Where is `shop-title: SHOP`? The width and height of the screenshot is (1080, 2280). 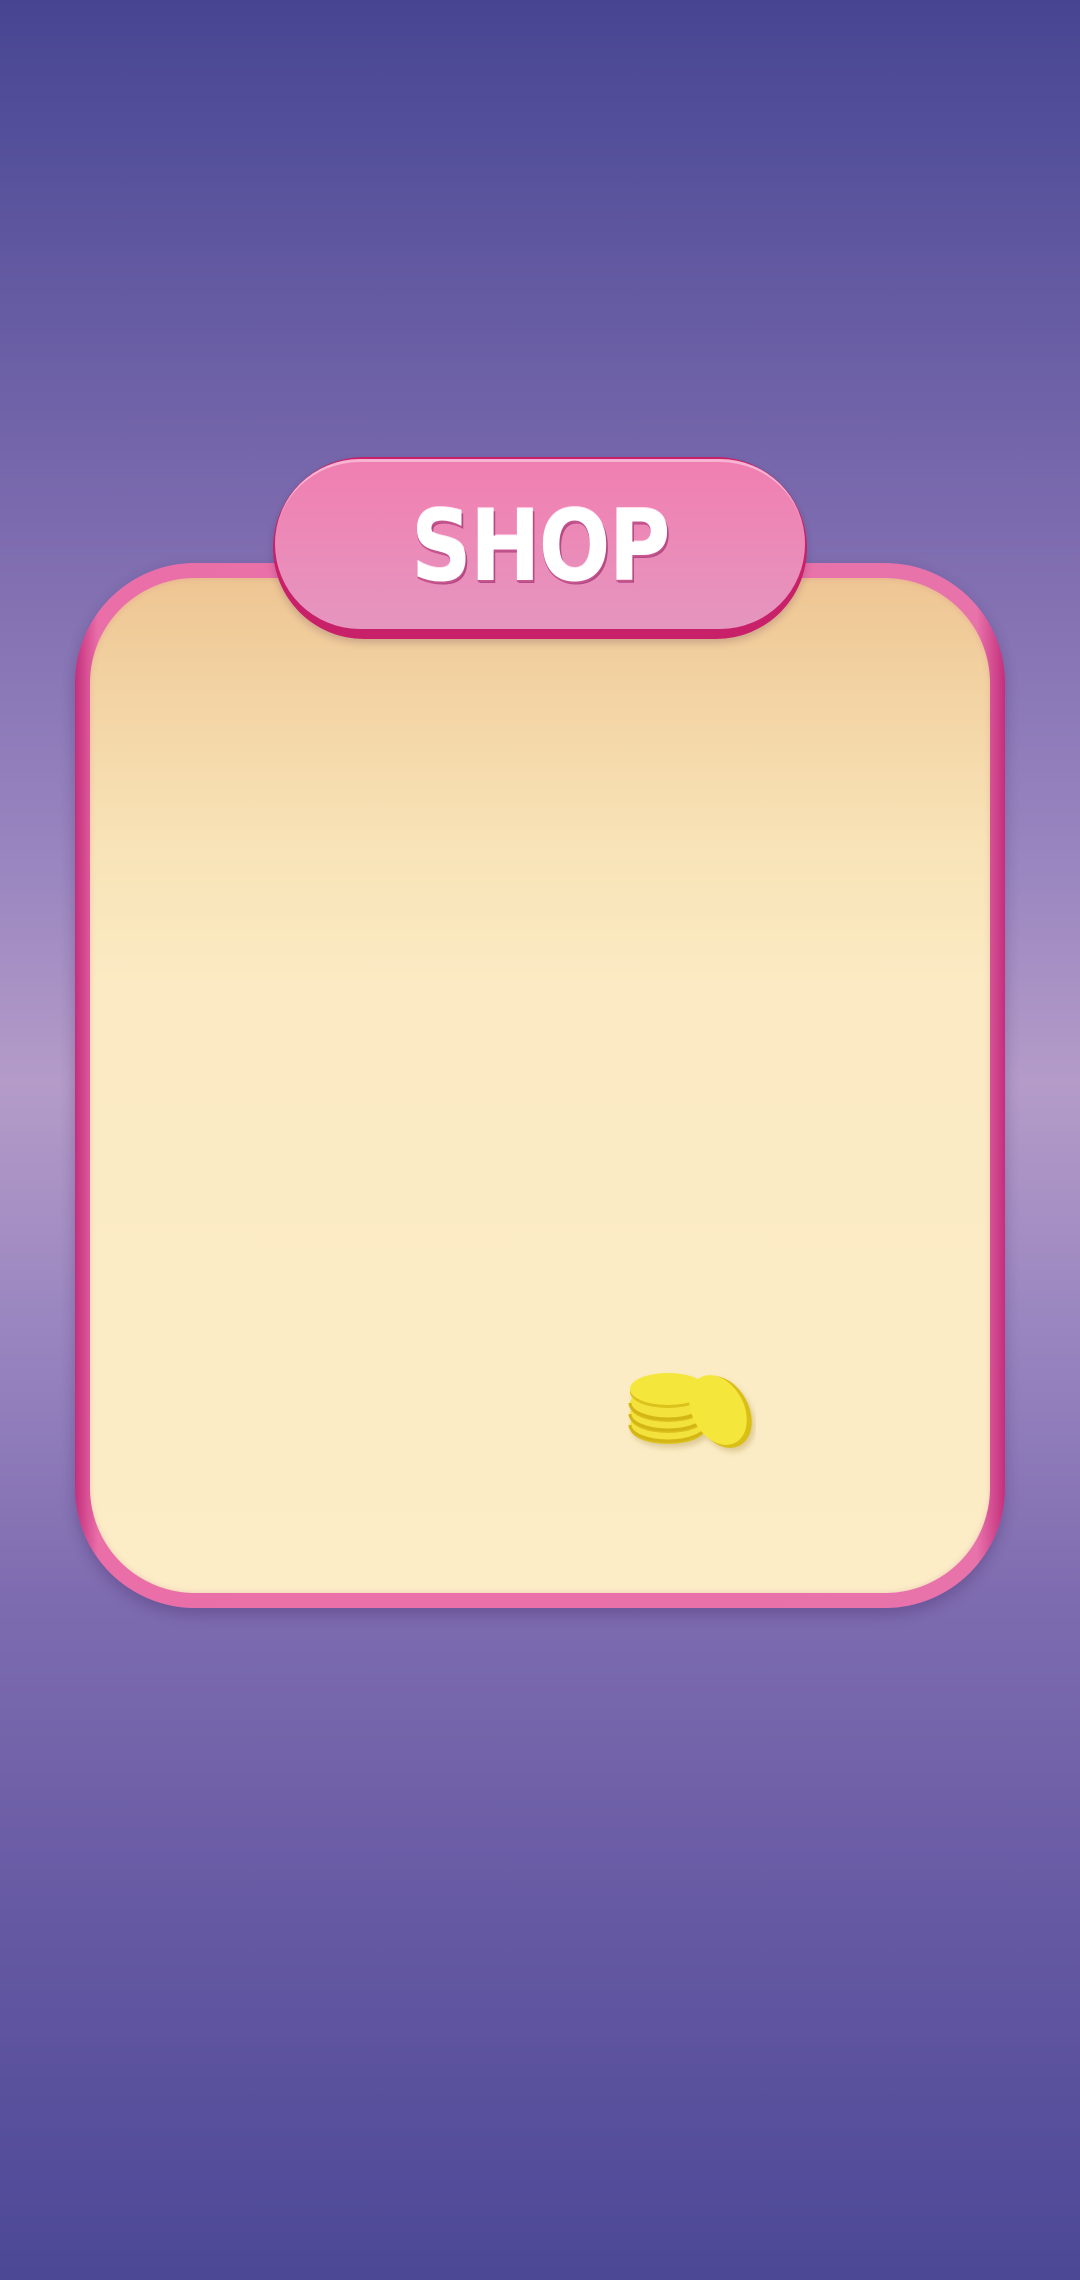 shop-title: SHOP is located at coordinates (540, 546).